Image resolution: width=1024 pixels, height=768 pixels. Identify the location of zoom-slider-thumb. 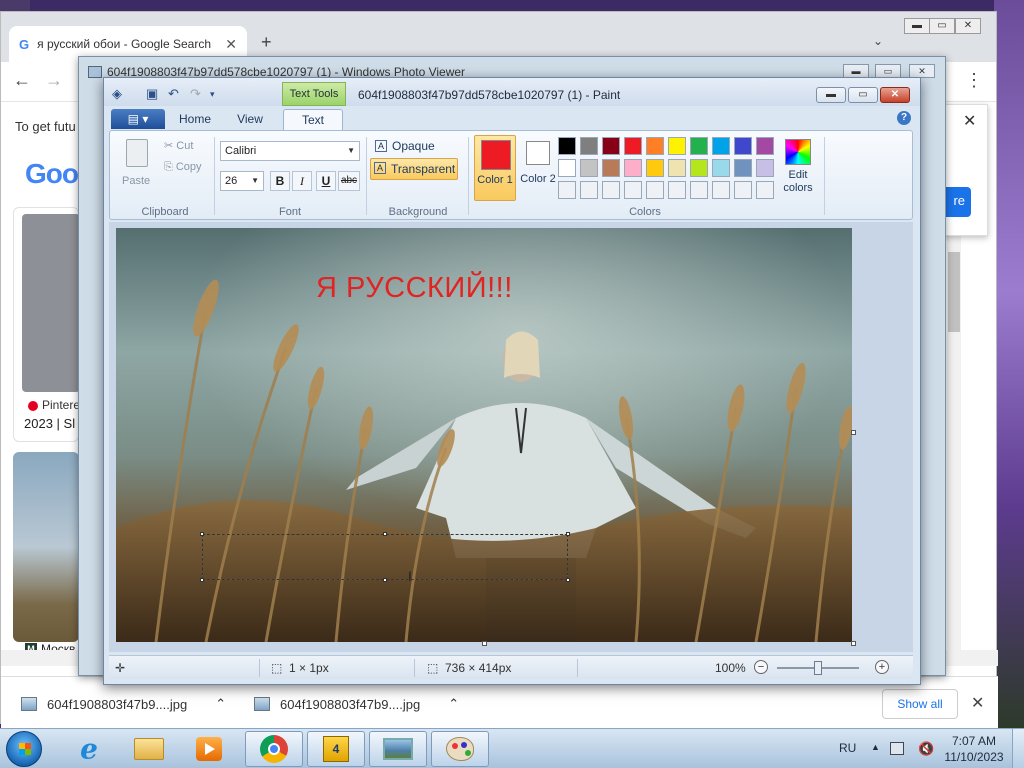
(818, 668).